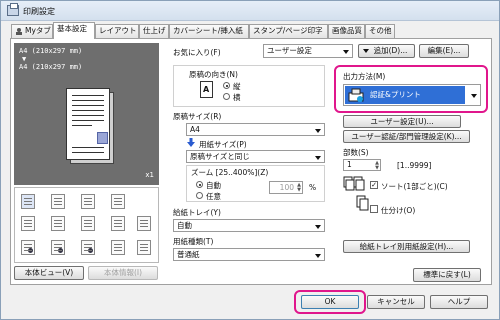  I want to click on offset-icon, so click(362, 203).